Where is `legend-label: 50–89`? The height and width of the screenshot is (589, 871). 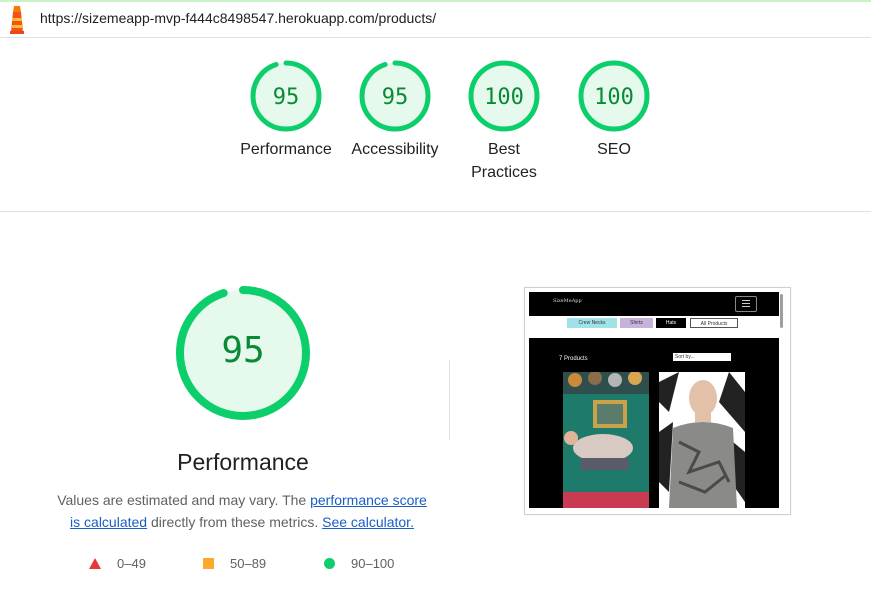
legend-label: 50–89 is located at coordinates (248, 563).